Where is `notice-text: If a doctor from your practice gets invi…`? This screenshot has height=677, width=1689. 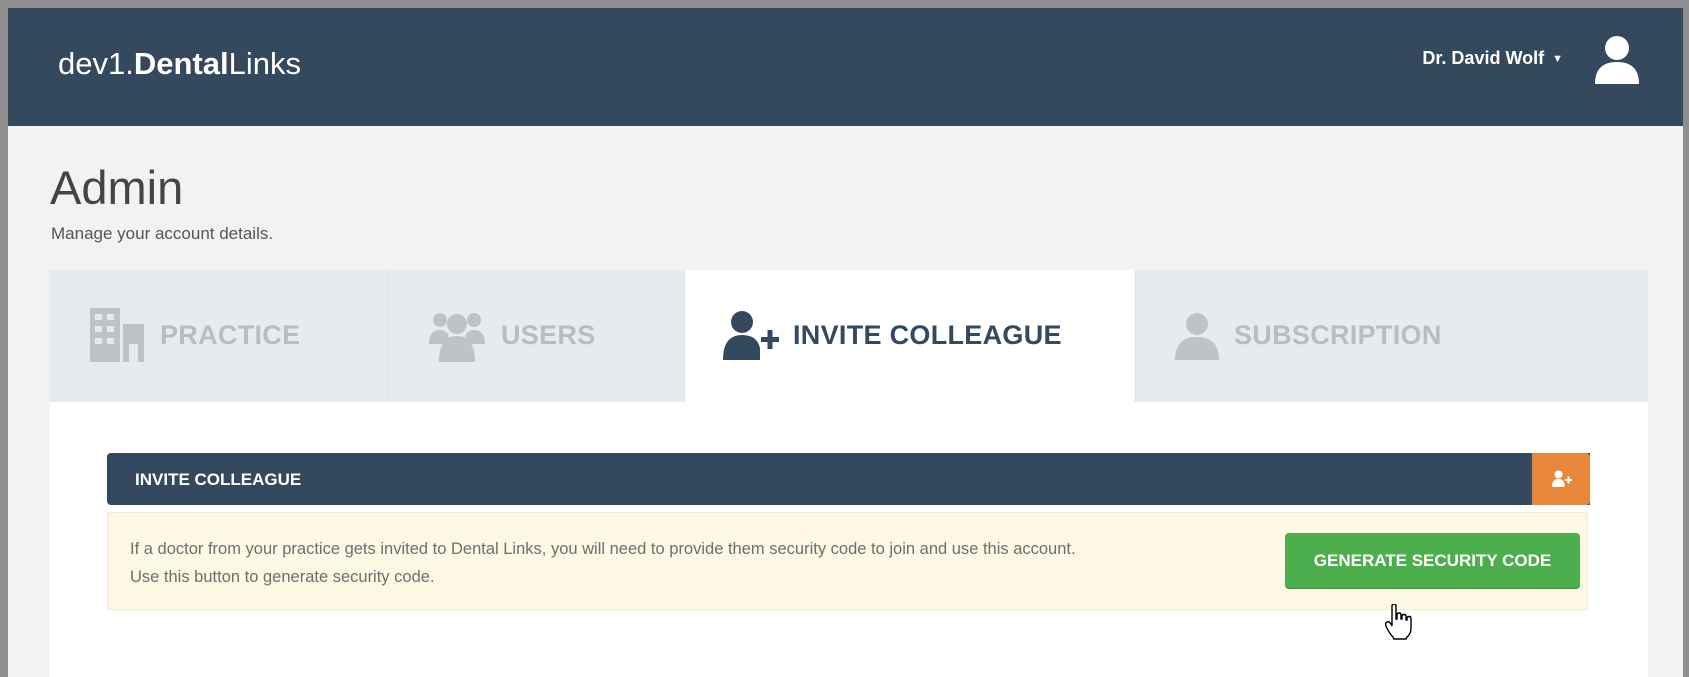 notice-text: If a doctor from your practice gets invi… is located at coordinates (685, 563).